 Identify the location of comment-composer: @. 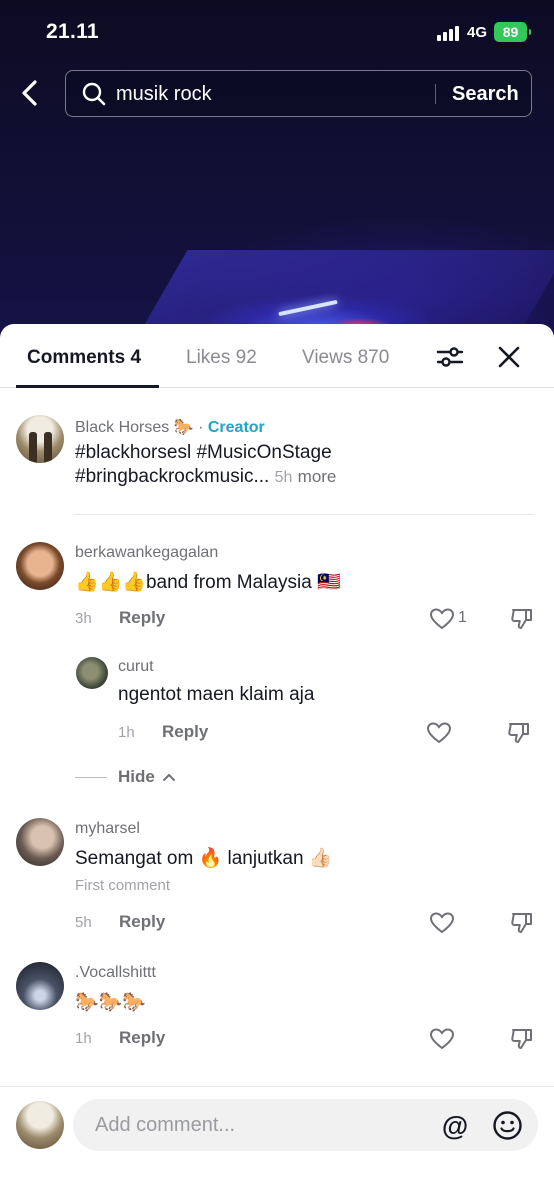
(277, 1143).